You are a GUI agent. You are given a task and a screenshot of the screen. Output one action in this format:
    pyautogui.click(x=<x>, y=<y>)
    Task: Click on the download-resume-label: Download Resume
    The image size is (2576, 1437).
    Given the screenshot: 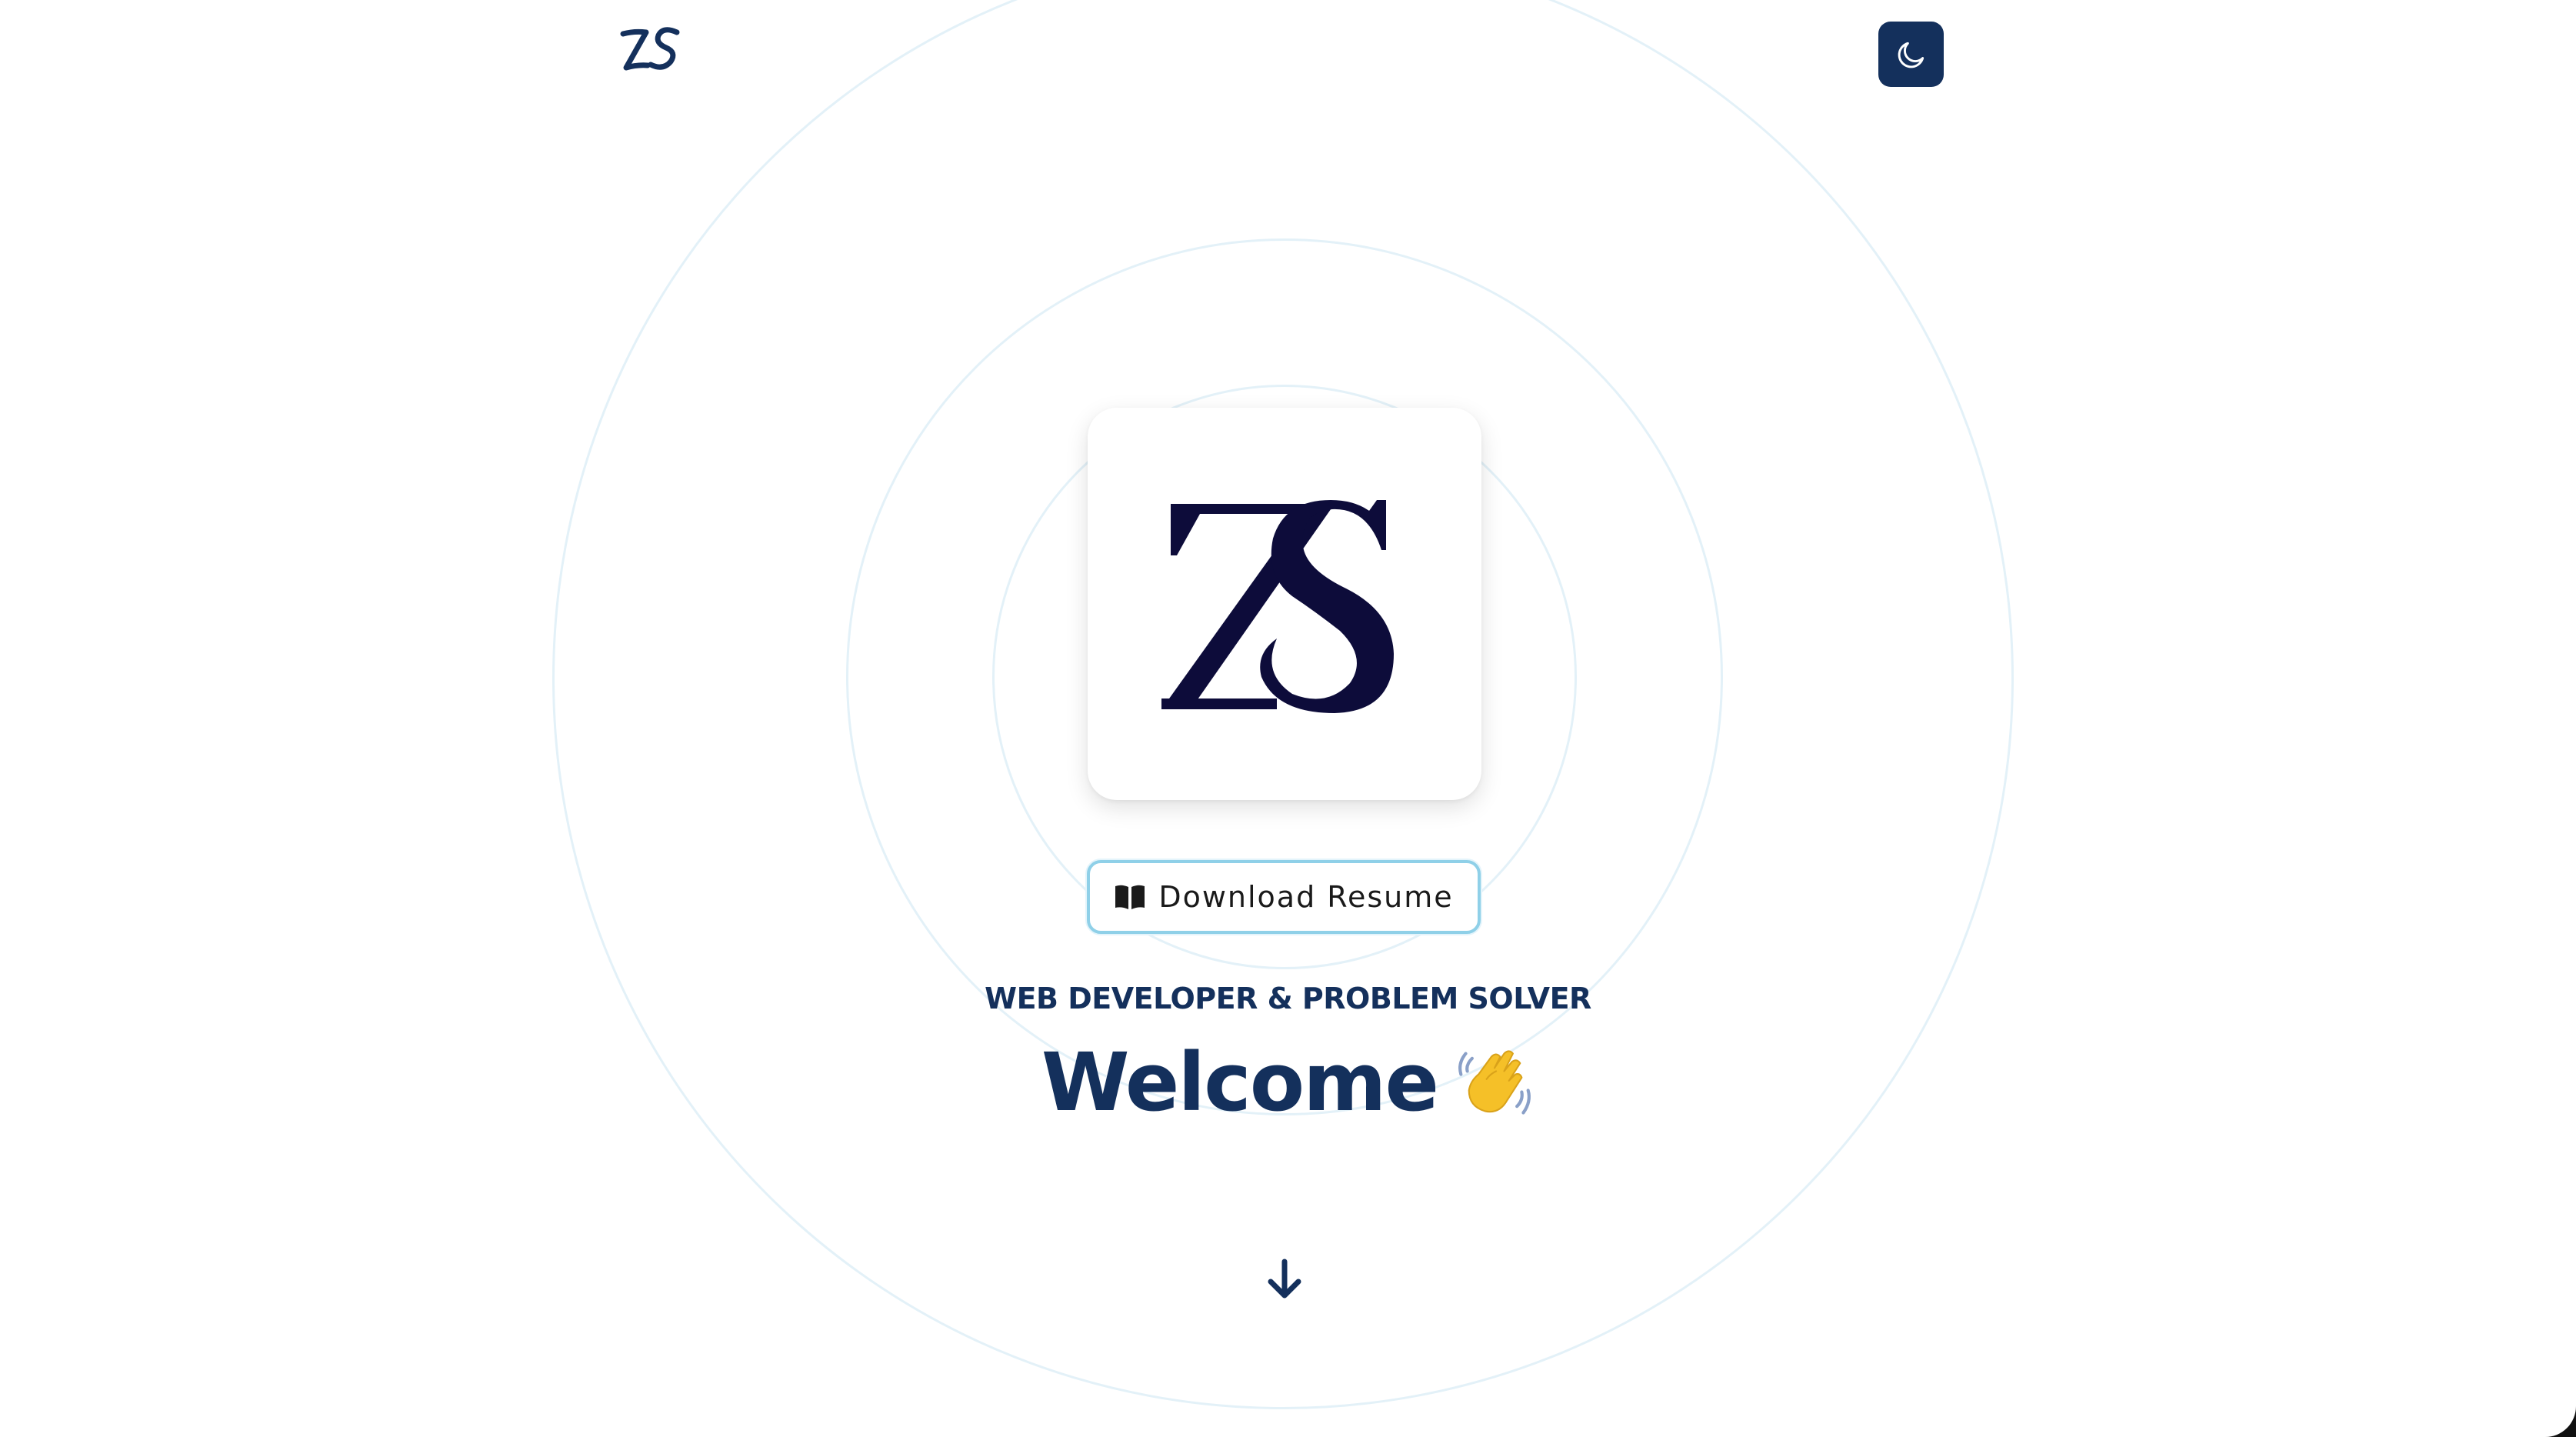 What is the action you would take?
    pyautogui.click(x=1306, y=897)
    